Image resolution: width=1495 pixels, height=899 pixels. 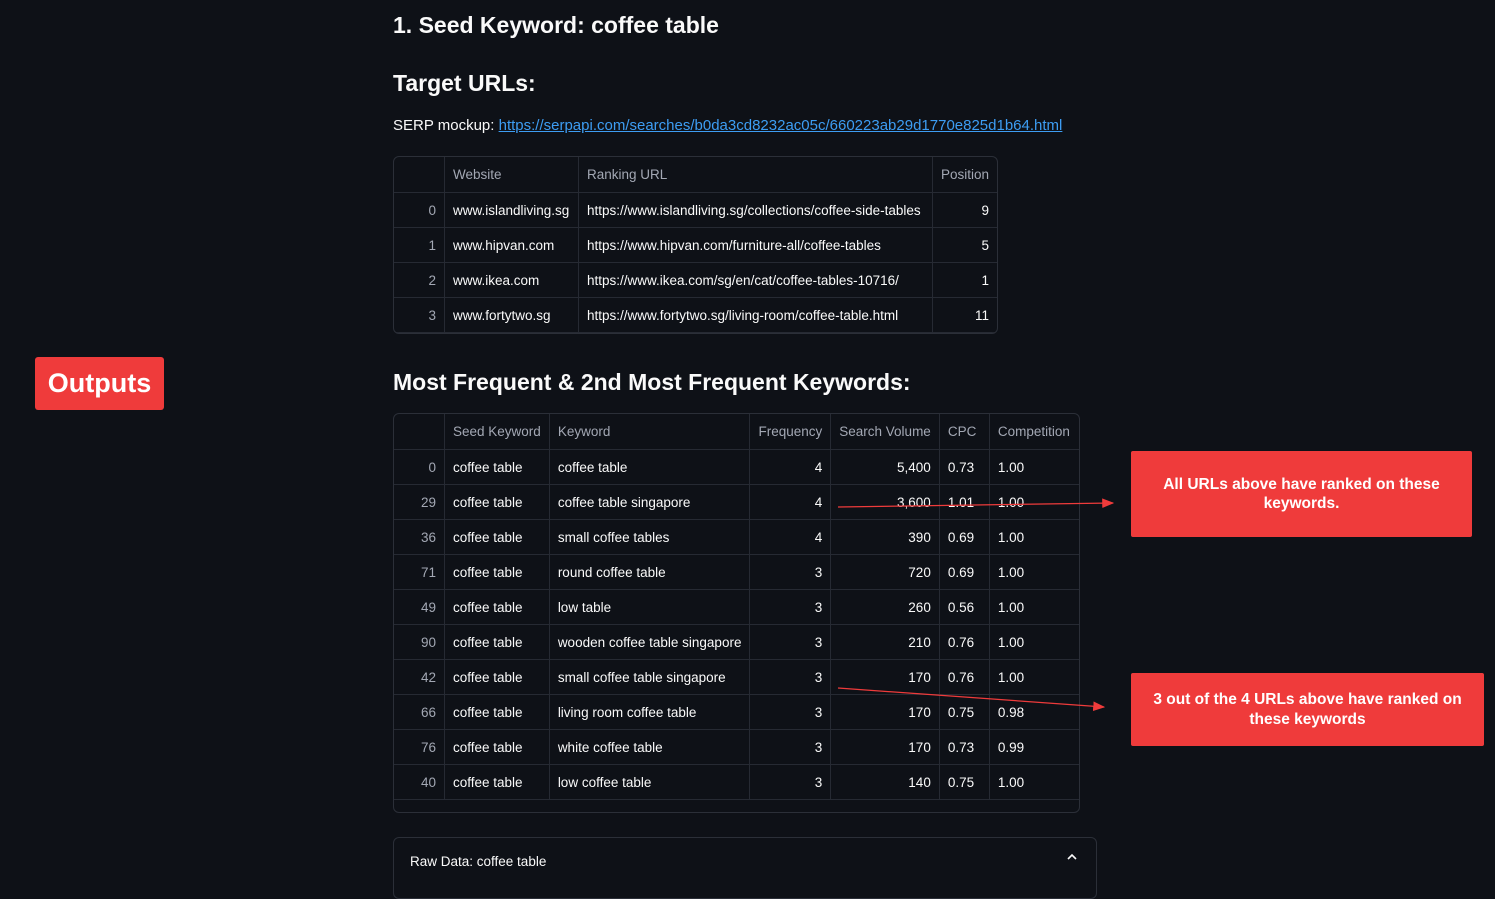 I want to click on row-index: 71, so click(x=419, y=572).